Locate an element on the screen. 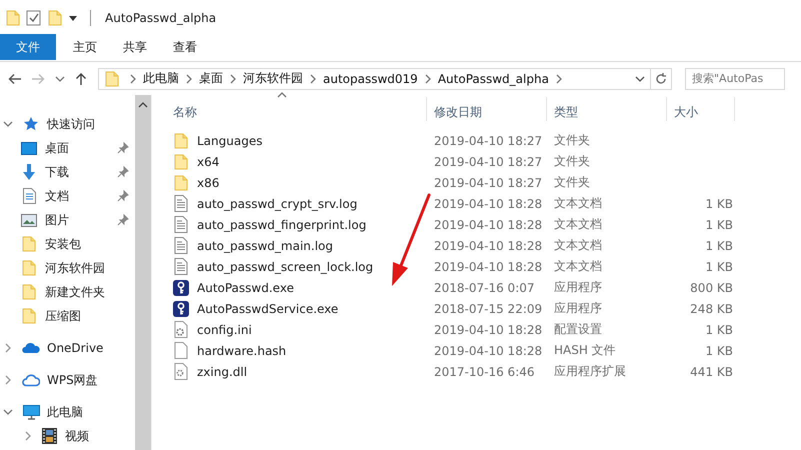 The height and width of the screenshot is (450, 801). file-type: 应用程序扩展 is located at coordinates (590, 371).